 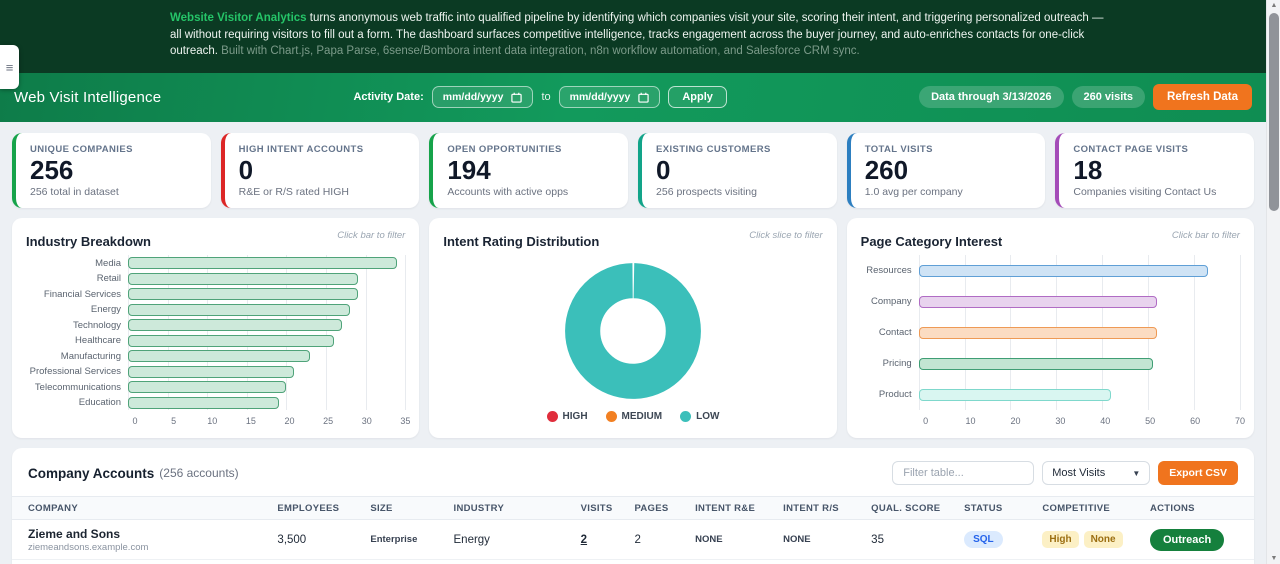 What do you see at coordinates (1145, 192) in the screenshot?
I see `kpi-subtext: Companies visiting Contact Us` at bounding box center [1145, 192].